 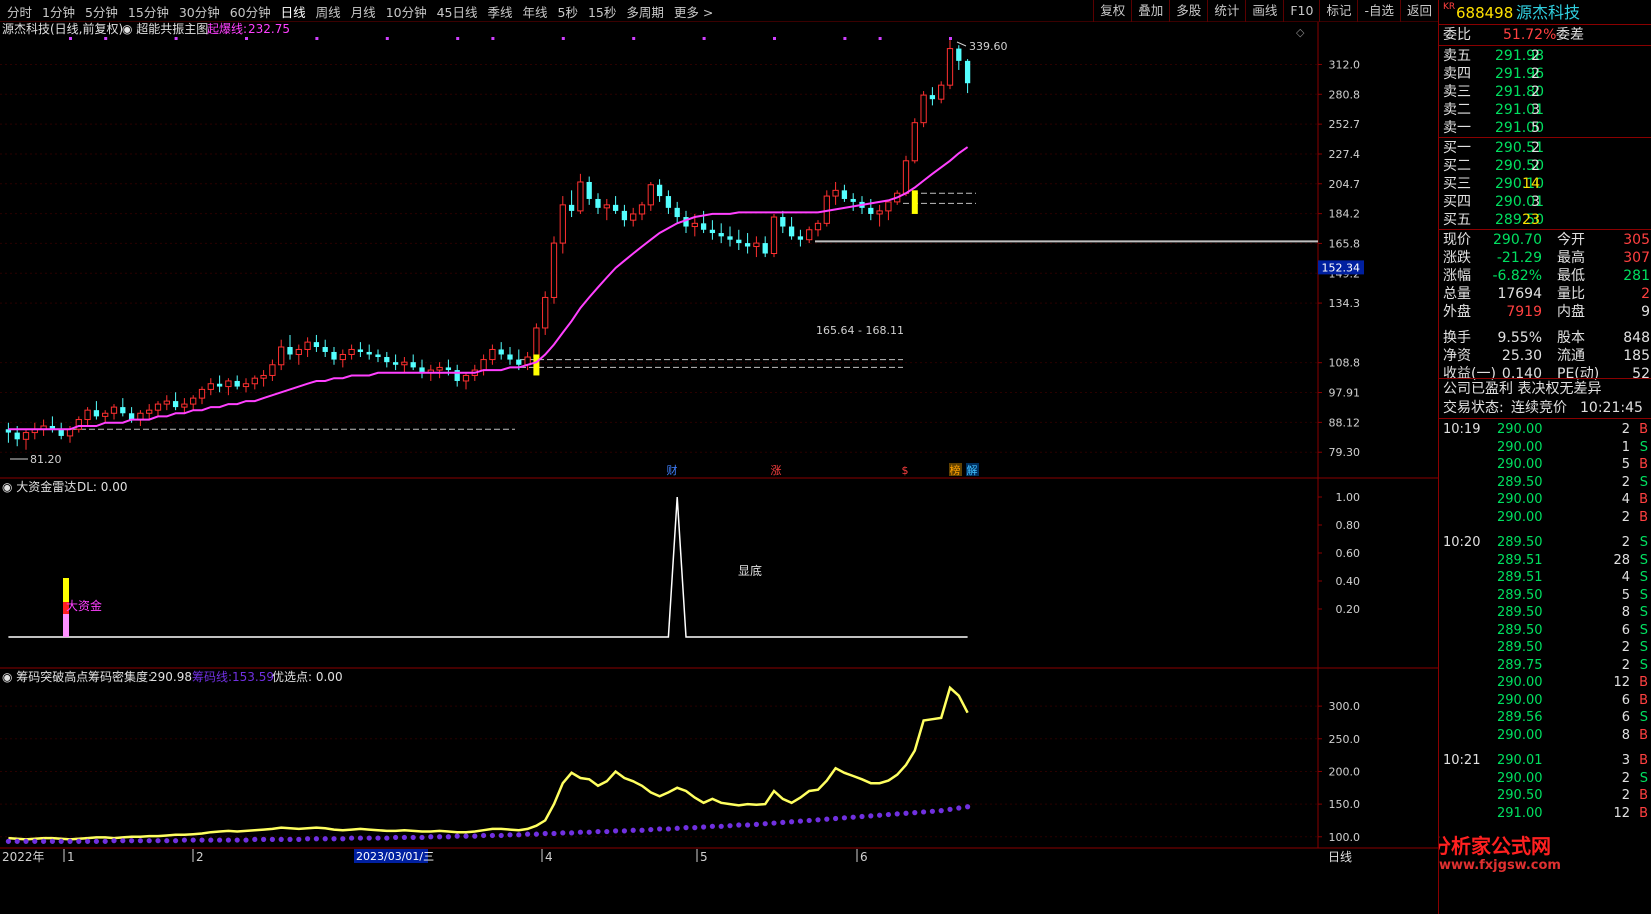 I want to click on watermark-url: www.fxjgsw.com, so click(x=1500, y=865).